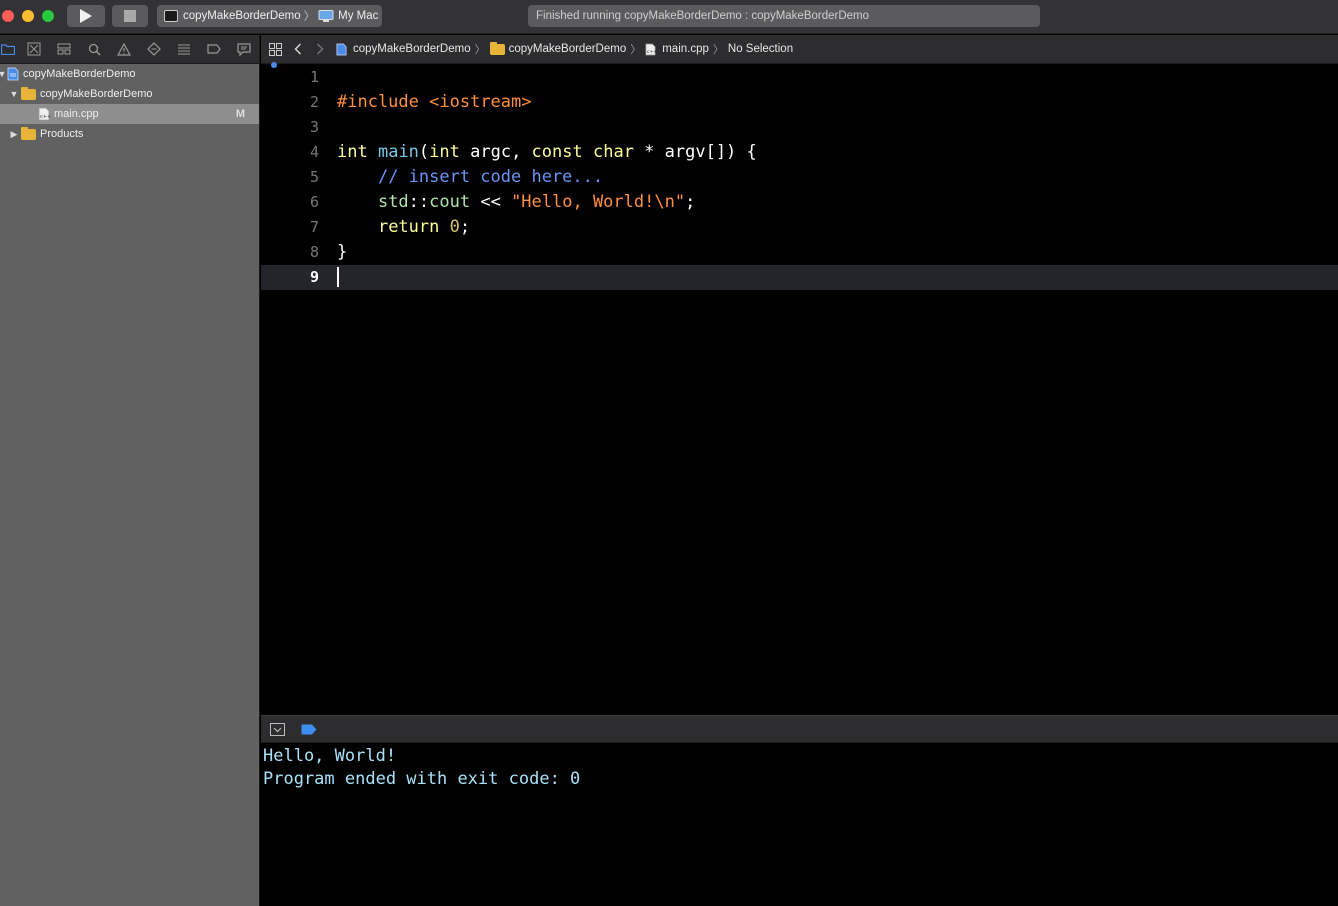 This screenshot has width=1338, height=906. What do you see at coordinates (275, 49) in the screenshot?
I see `related-items-icon` at bounding box center [275, 49].